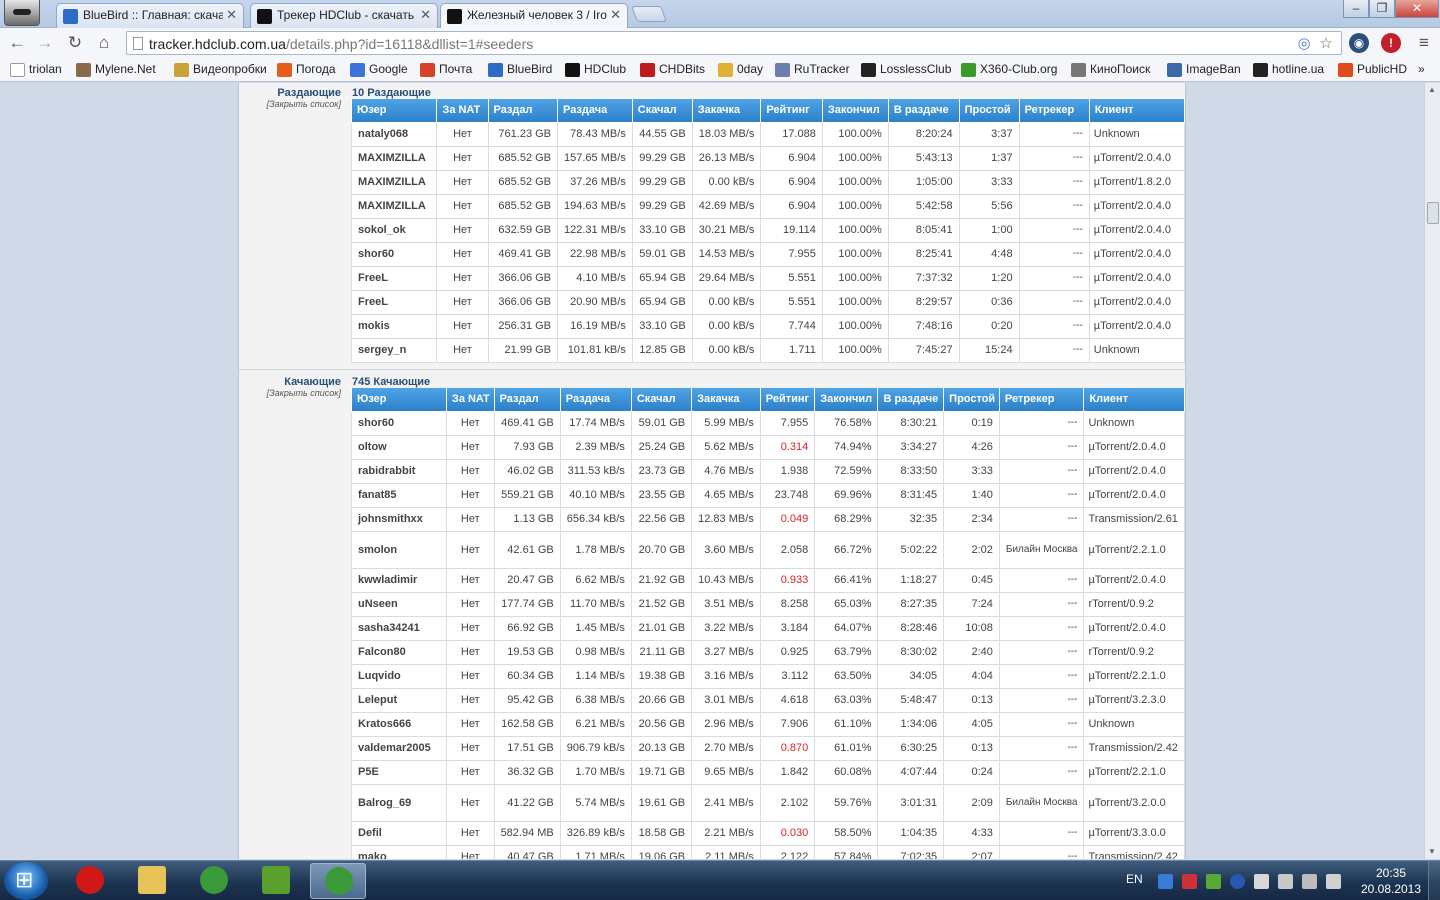 The height and width of the screenshot is (900, 1440). Describe the element at coordinates (220, 70) in the screenshot. I see `bookmark-item: Видеопробки` at that location.